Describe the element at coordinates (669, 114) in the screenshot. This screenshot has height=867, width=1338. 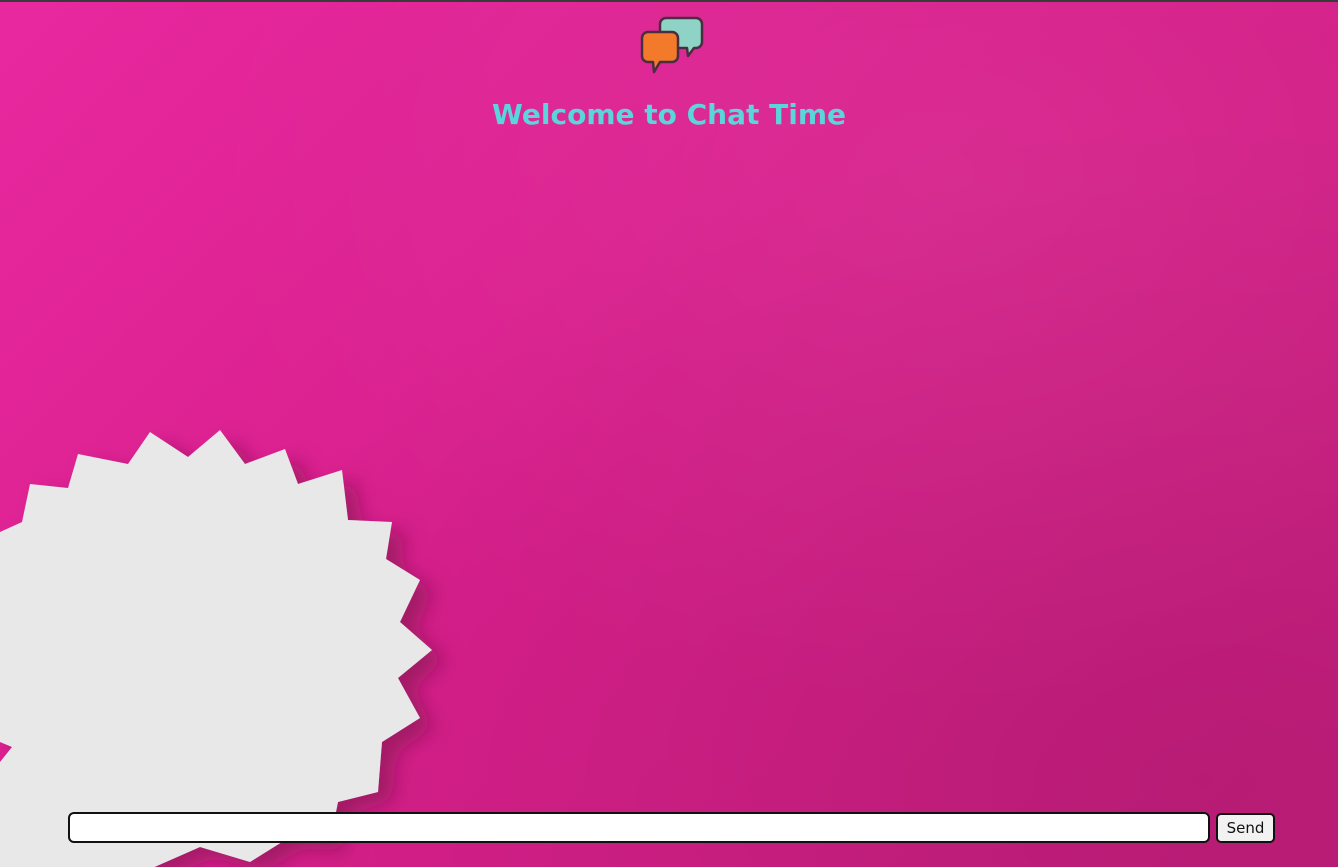
I see `page-title: Welcome to Chat Time` at that location.